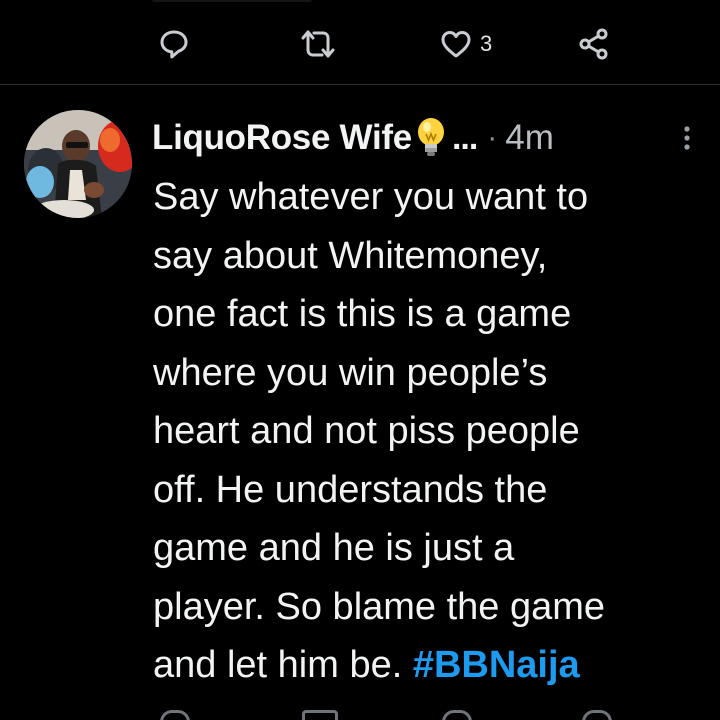  I want to click on like-button: 3, so click(466, 44).